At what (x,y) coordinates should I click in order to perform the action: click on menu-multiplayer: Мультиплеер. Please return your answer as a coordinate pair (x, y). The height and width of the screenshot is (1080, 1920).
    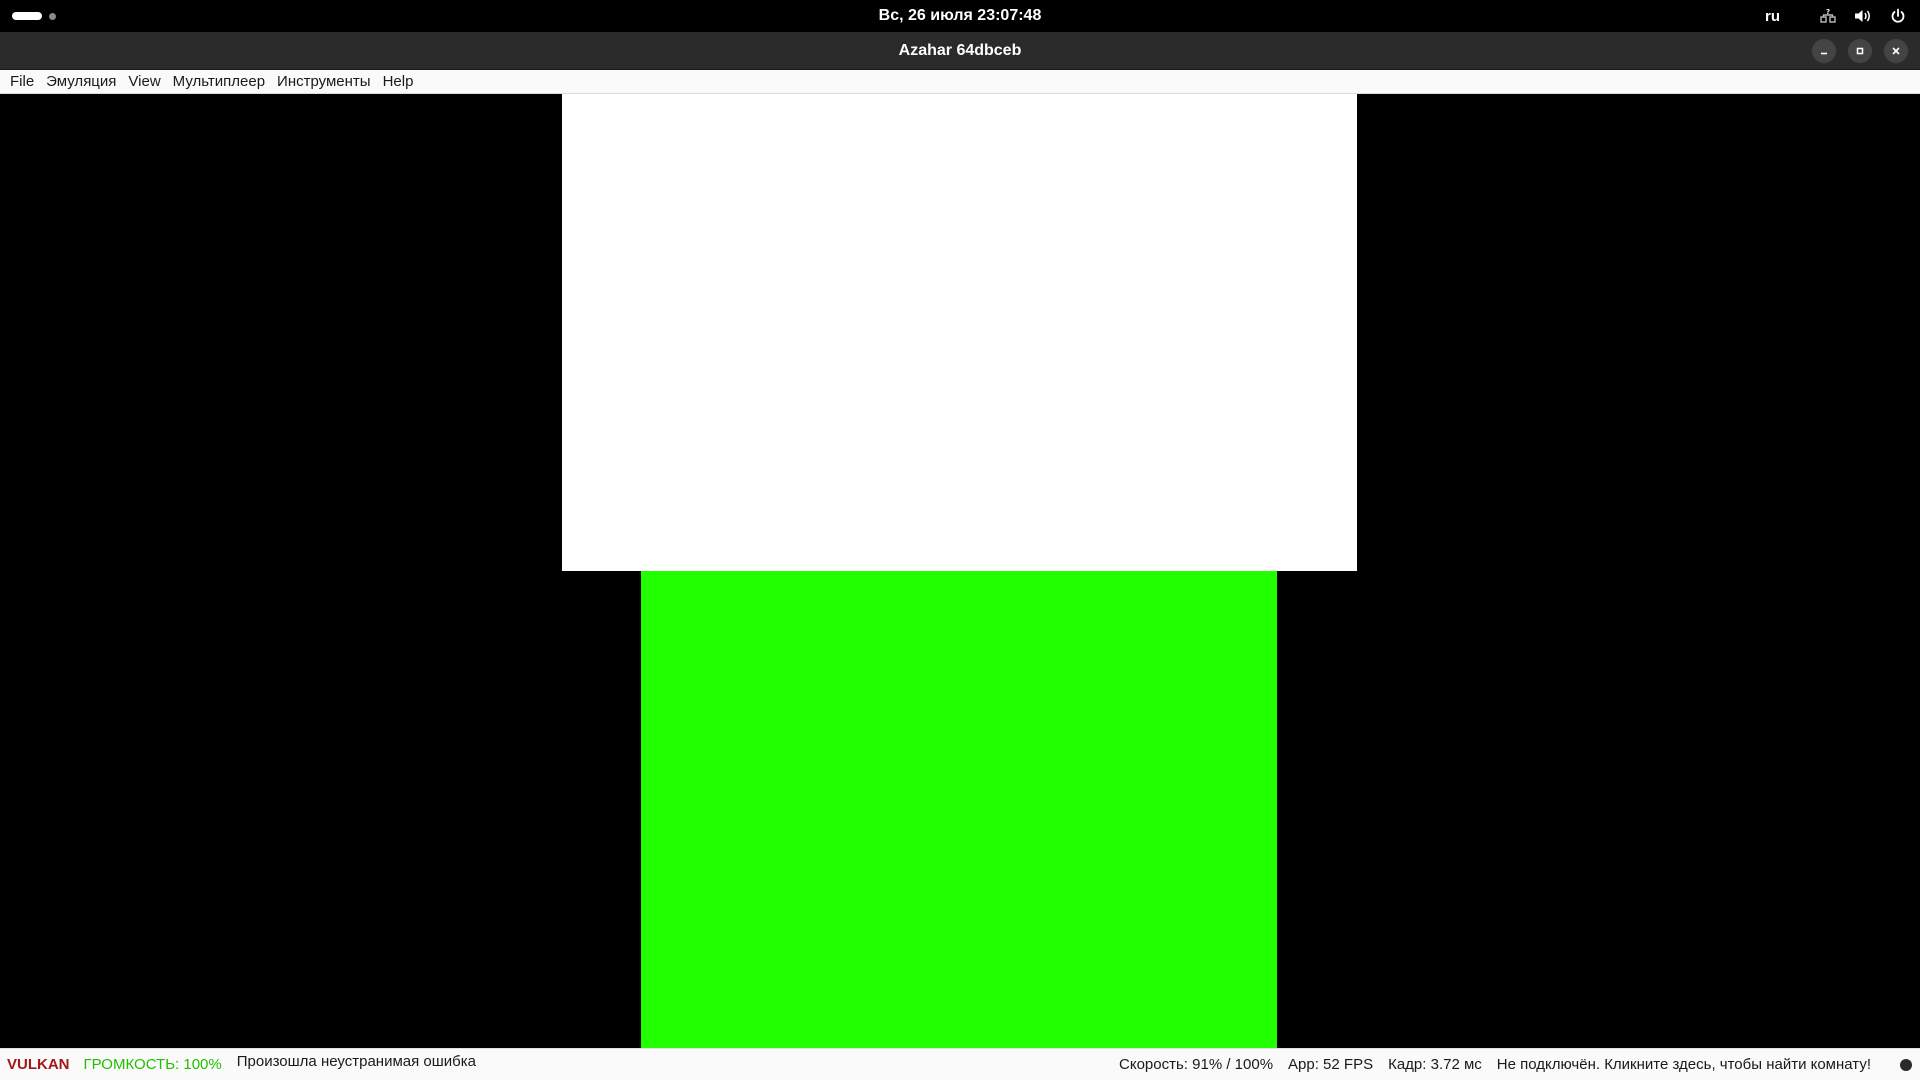
    Looking at the image, I should click on (219, 82).